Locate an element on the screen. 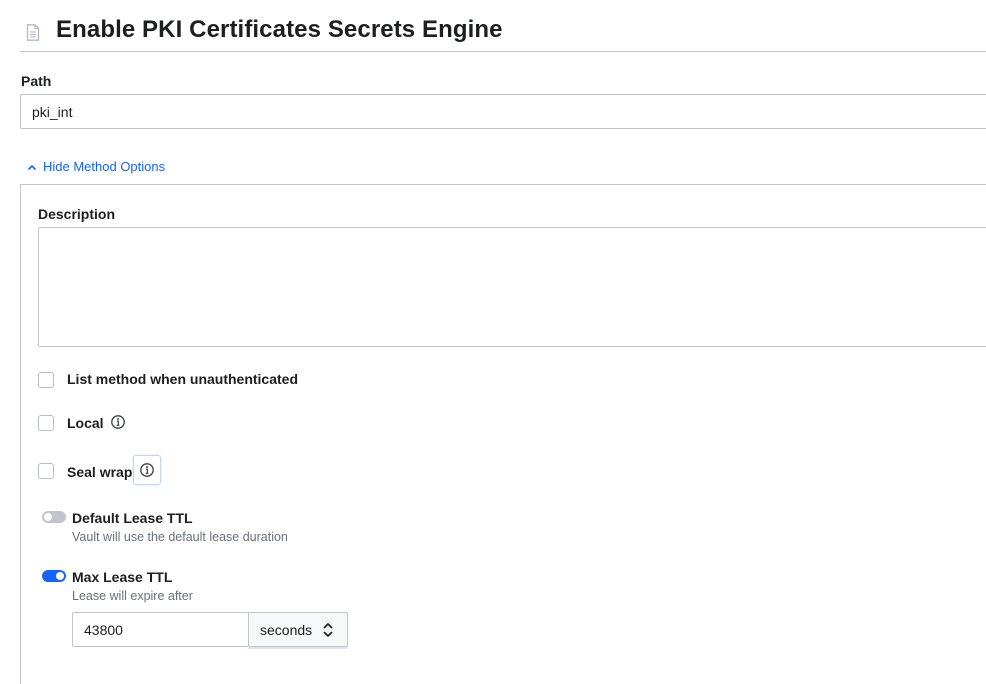  ttl-unit-value: seconds is located at coordinates (286, 629).